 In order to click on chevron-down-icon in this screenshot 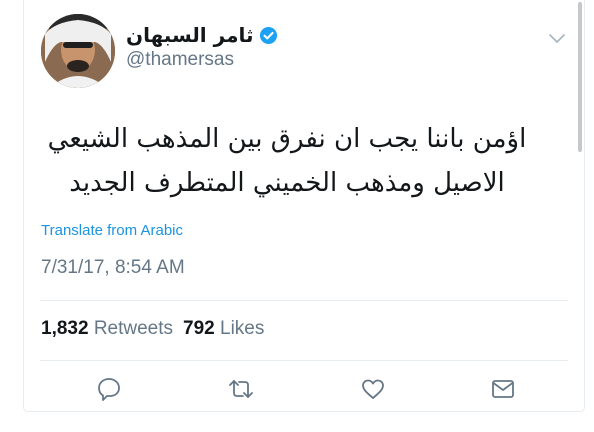, I will do `click(557, 38)`.